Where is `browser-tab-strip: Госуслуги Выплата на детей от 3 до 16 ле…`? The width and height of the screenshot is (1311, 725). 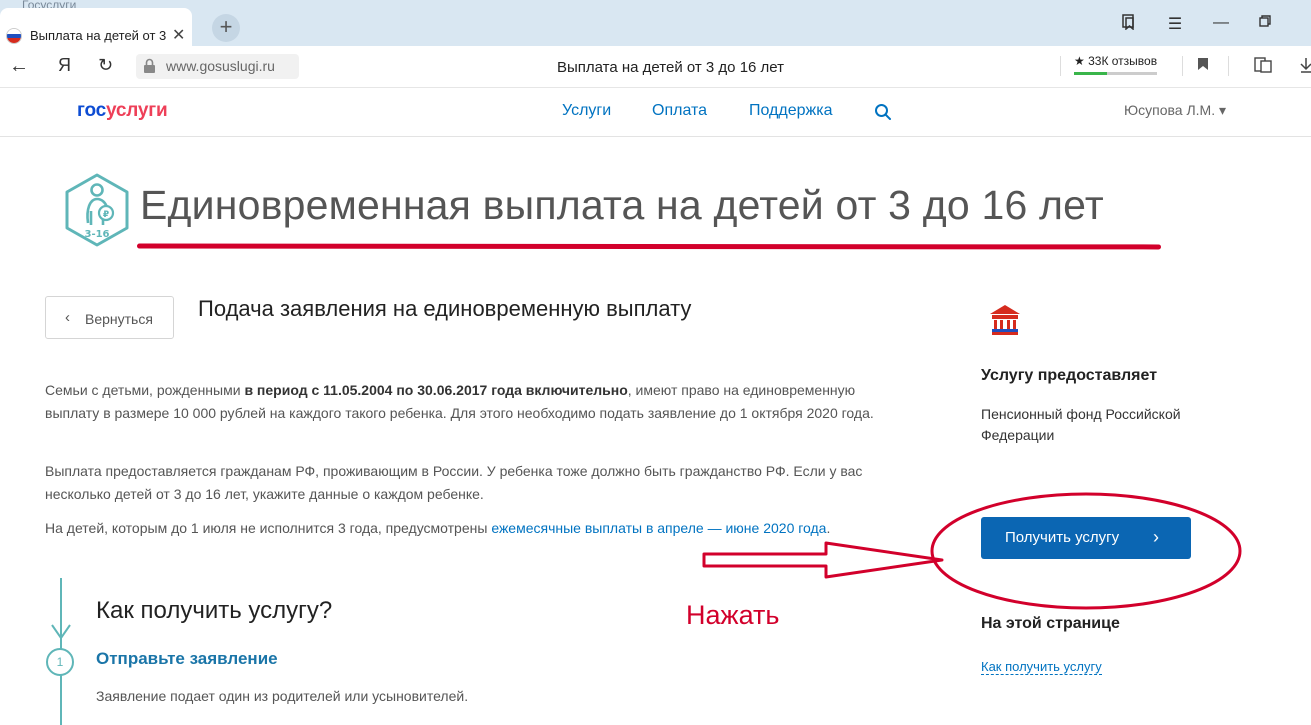 browser-tab-strip: Госуслуги Выплата на детей от 3 до 16 ле… is located at coordinates (655, 23).